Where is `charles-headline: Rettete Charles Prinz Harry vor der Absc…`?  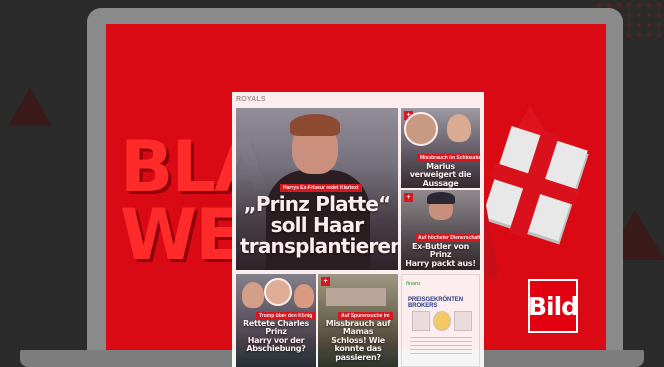
charles-headline: Rettete Charles Prinz Harry vor der Absc… is located at coordinates (276, 336).